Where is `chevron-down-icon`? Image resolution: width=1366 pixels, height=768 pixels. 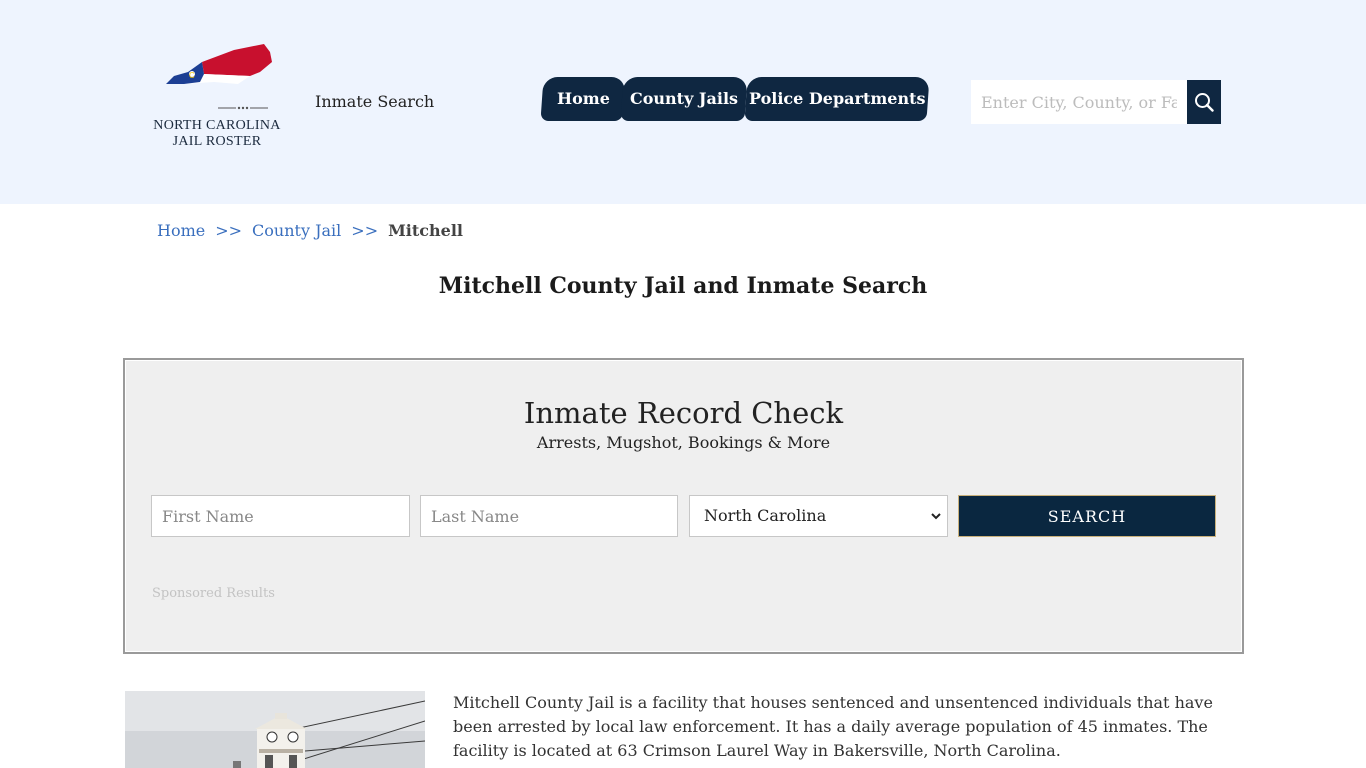 chevron-down-icon is located at coordinates (936, 516).